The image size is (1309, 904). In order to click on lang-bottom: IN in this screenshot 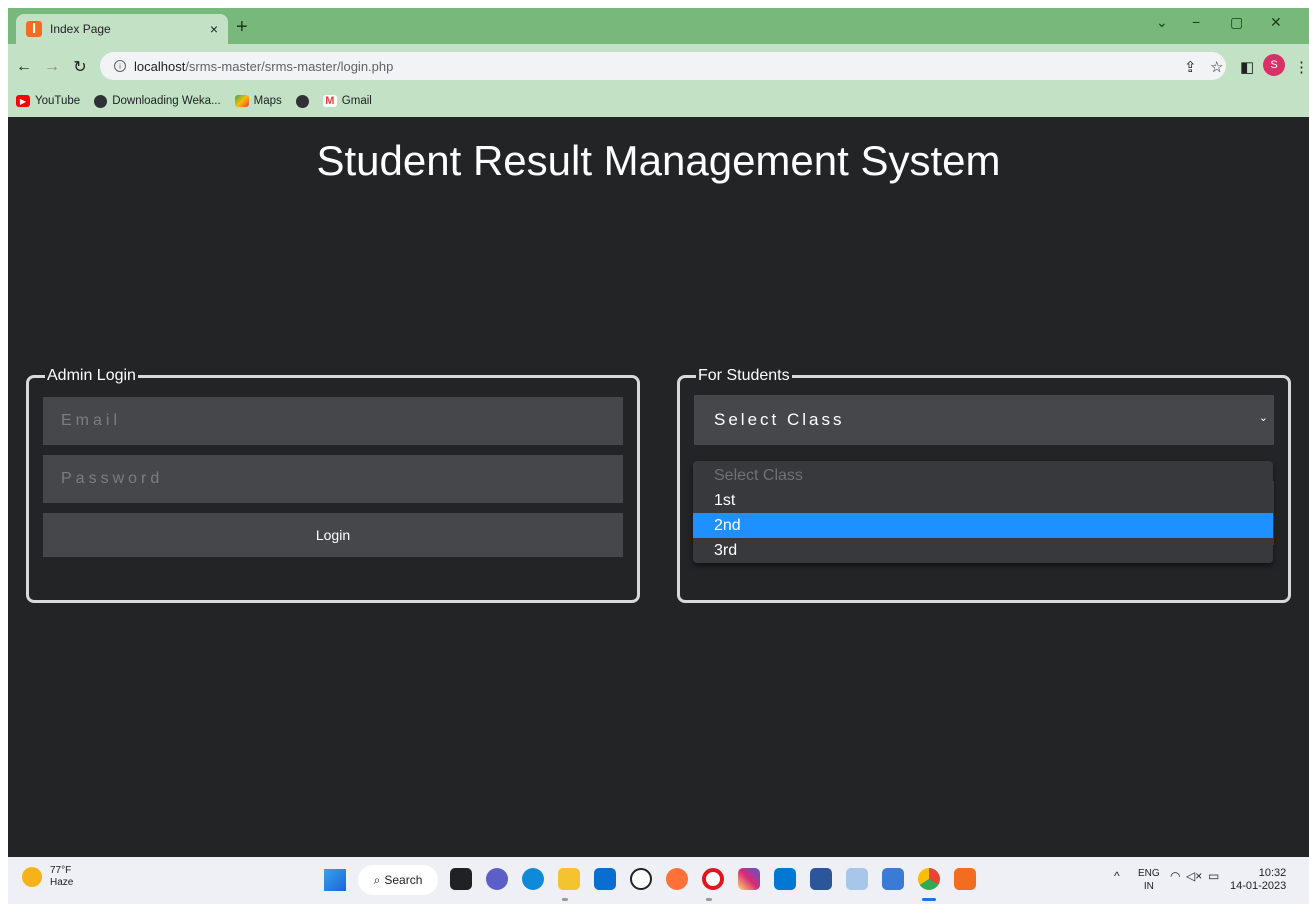, I will do `click(1148, 886)`.